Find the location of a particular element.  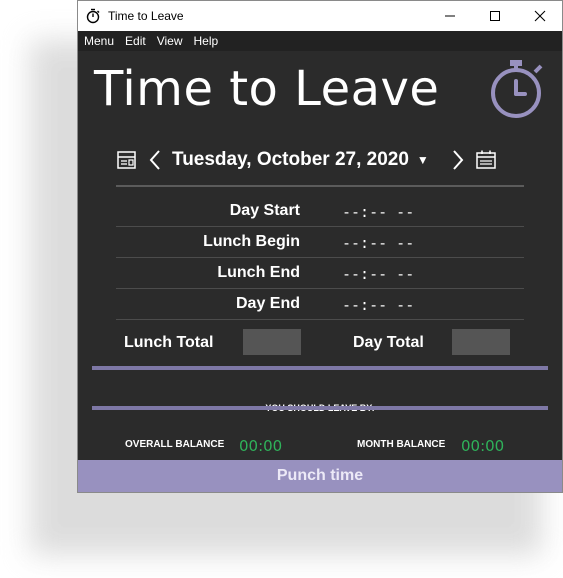

entry-label: Day Start is located at coordinates (264, 210).